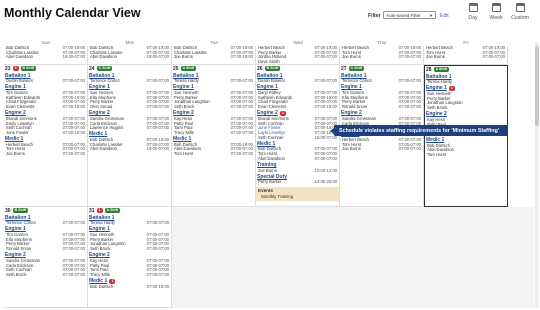  Describe the element at coordinates (73, 106) in the screenshot. I see `staff-time: 07:00-19:00` at that location.